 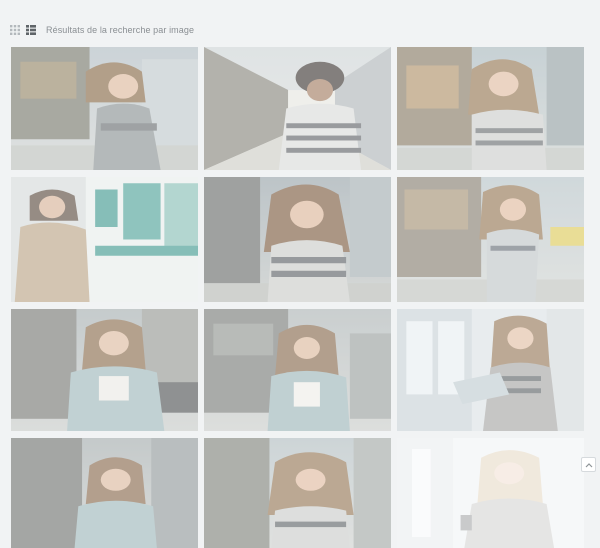 I want to click on results-header: Résultats de la recherche par image, so click(x=102, y=30).